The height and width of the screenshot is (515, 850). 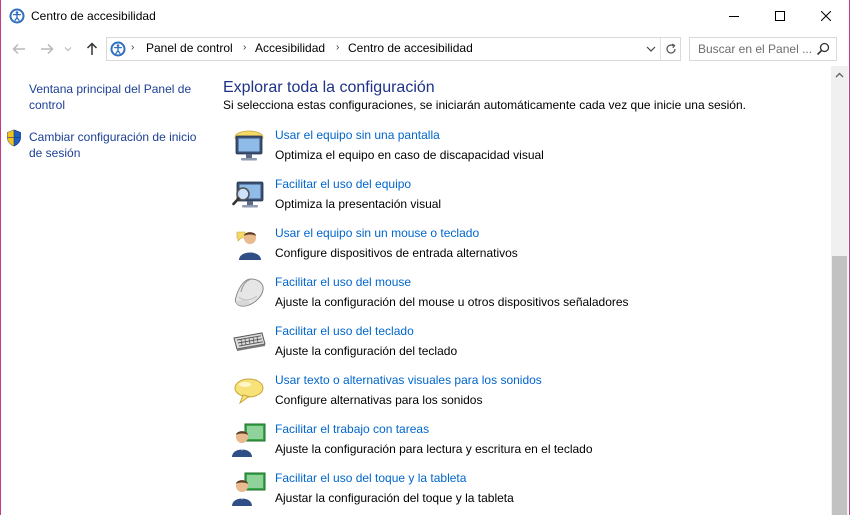 I want to click on title-bar: Centro de accesibilidad, so click(x=425, y=16).